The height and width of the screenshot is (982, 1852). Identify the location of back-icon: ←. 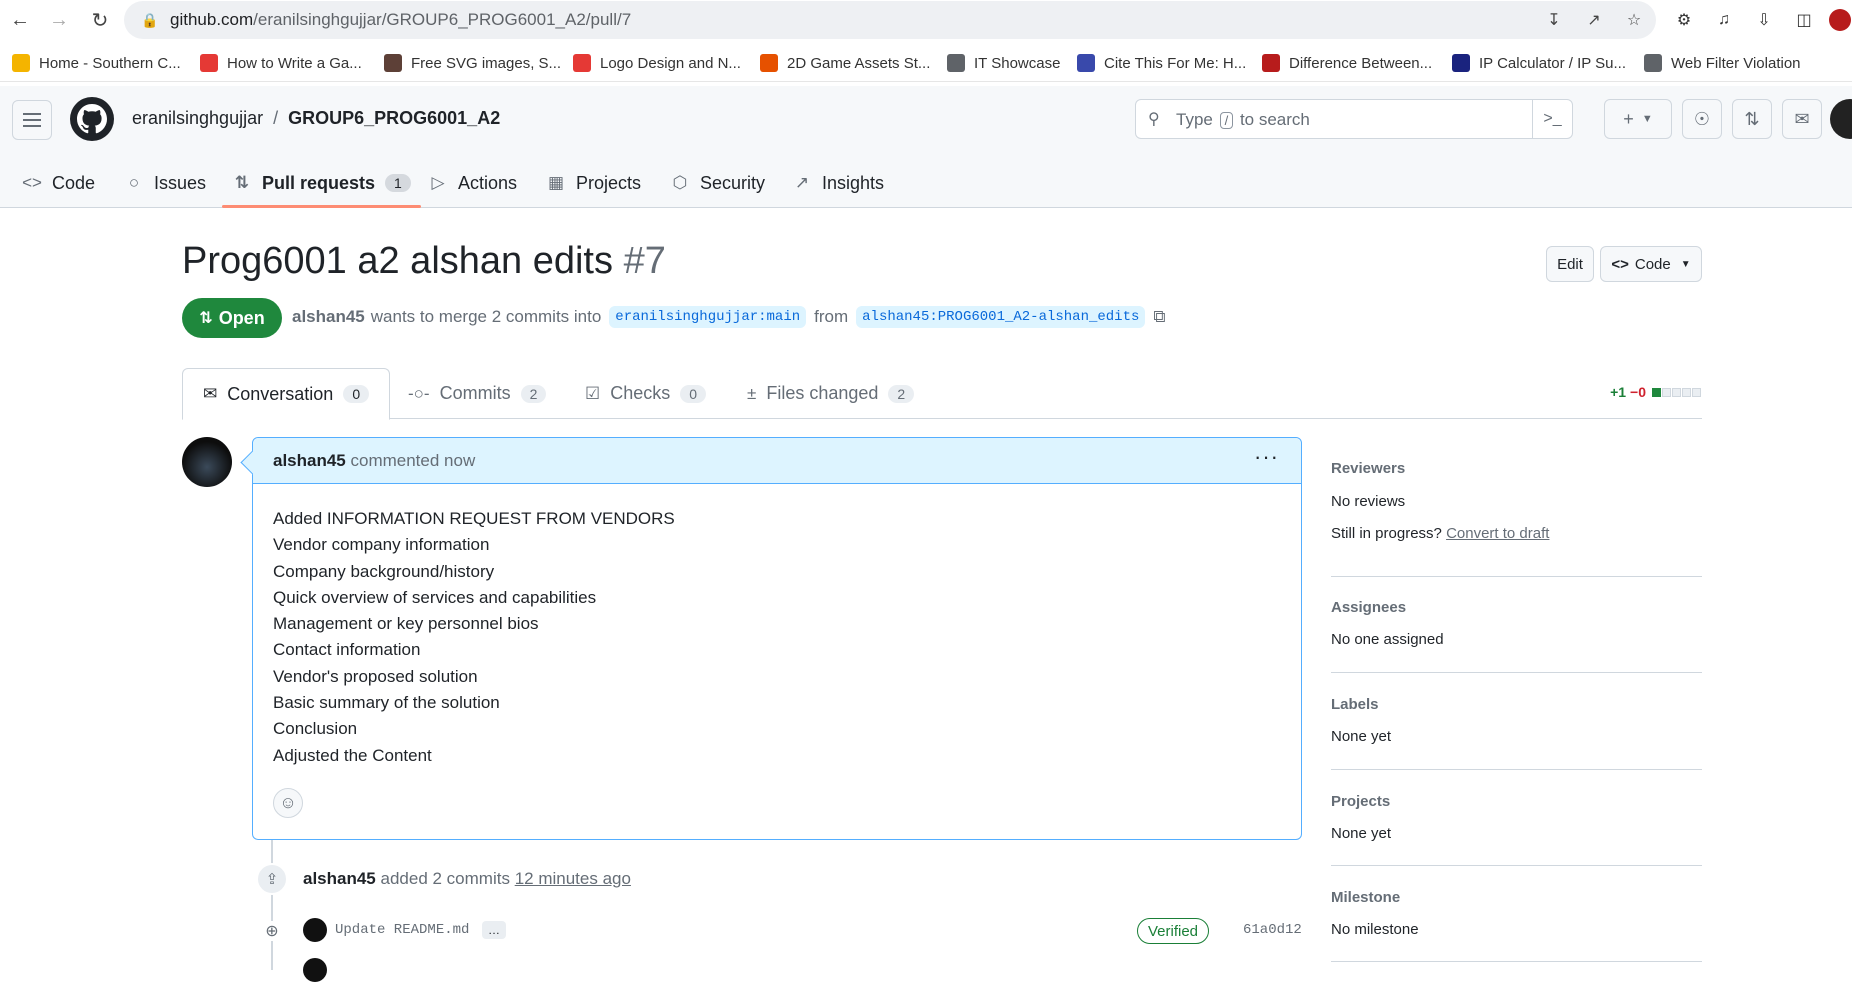
(20, 20).